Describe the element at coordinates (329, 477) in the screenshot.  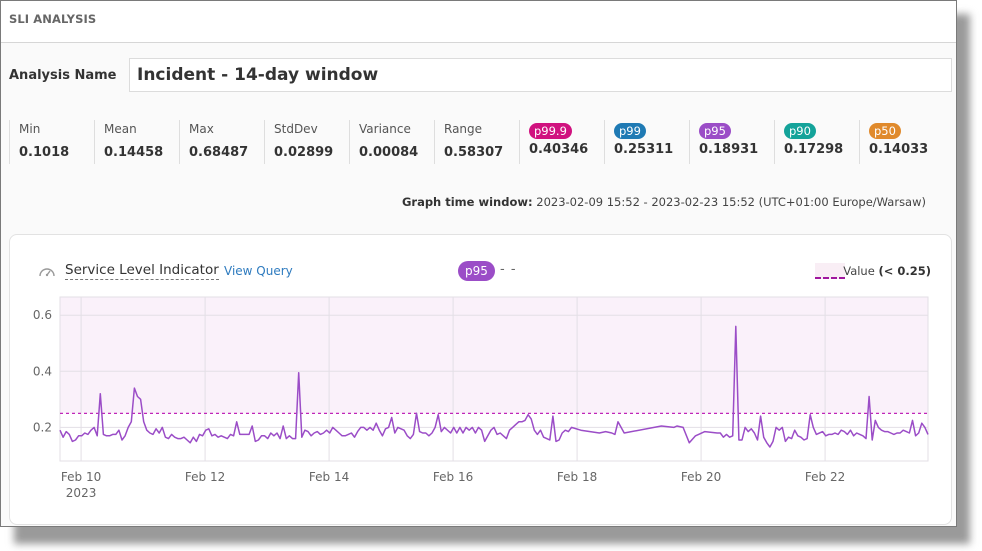
I see `x-tick-label: Feb 14` at that location.